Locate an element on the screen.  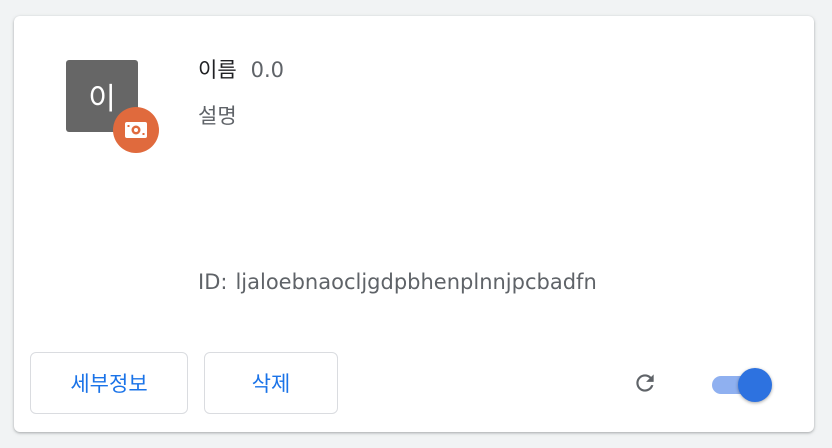
unpacked-extension-icon is located at coordinates (136, 130).